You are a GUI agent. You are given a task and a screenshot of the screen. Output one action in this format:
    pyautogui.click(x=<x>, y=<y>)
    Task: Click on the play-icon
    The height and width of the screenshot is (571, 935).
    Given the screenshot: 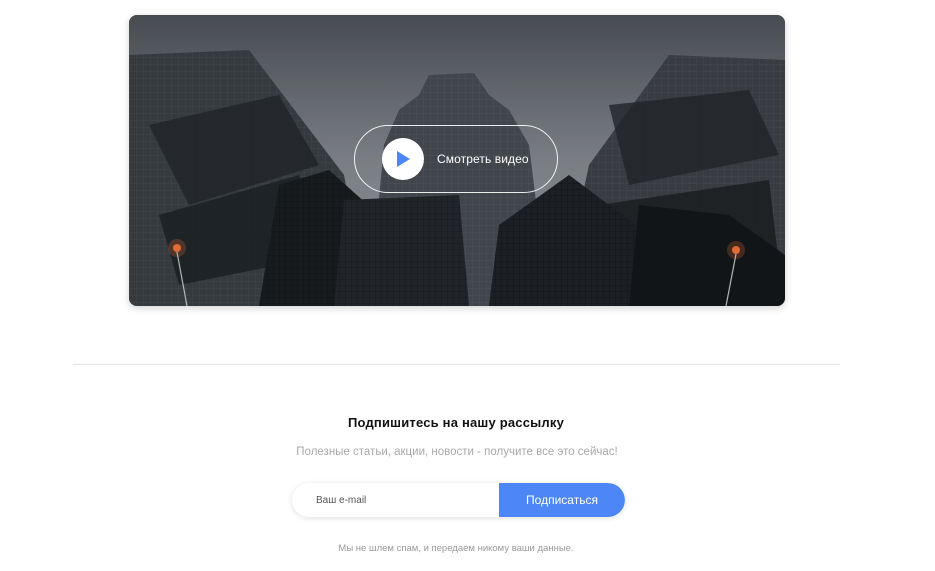 What is the action you would take?
    pyautogui.click(x=403, y=159)
    